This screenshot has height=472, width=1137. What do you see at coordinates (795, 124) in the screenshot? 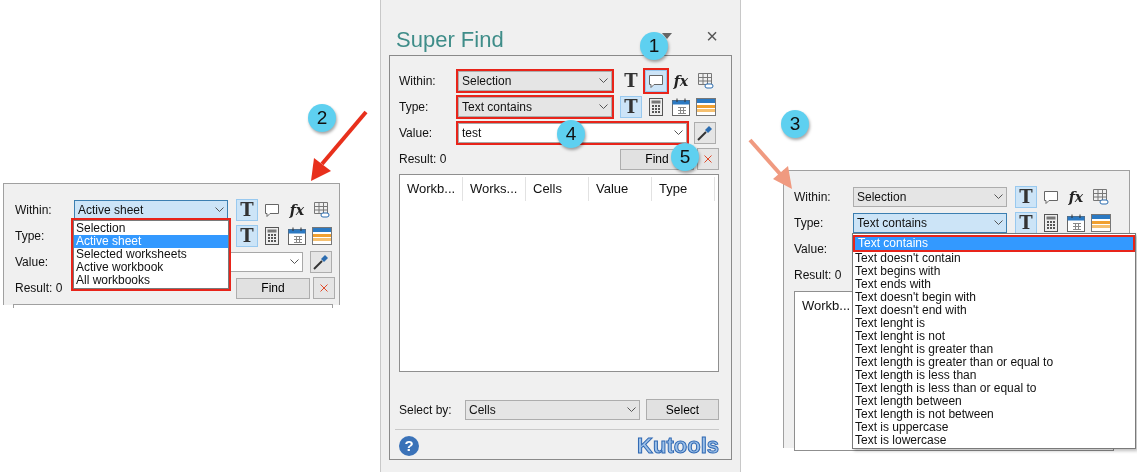
I see `step-tooltip: 3` at bounding box center [795, 124].